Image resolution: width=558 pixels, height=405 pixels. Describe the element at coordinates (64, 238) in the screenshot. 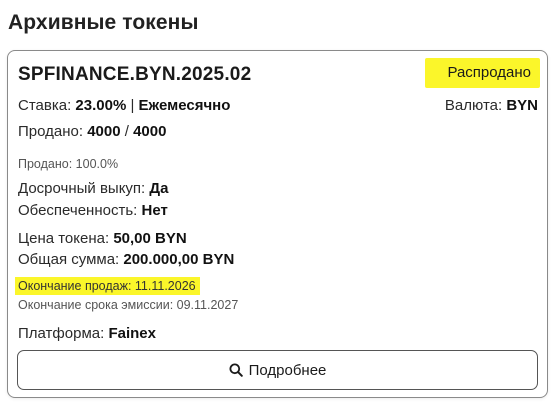

I see `token-price-label: Цена токена:` at that location.